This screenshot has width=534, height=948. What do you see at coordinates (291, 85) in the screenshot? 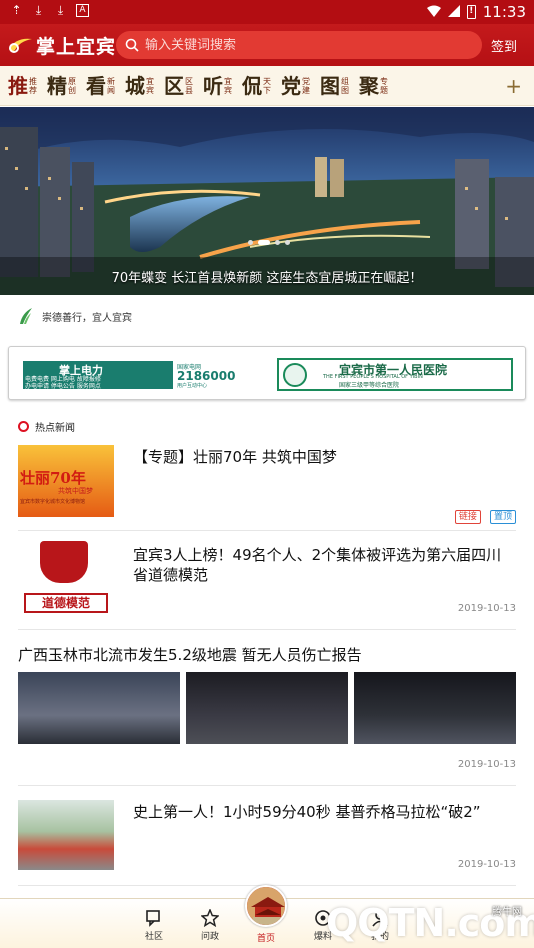
I see `tab-char: 党` at bounding box center [291, 85].